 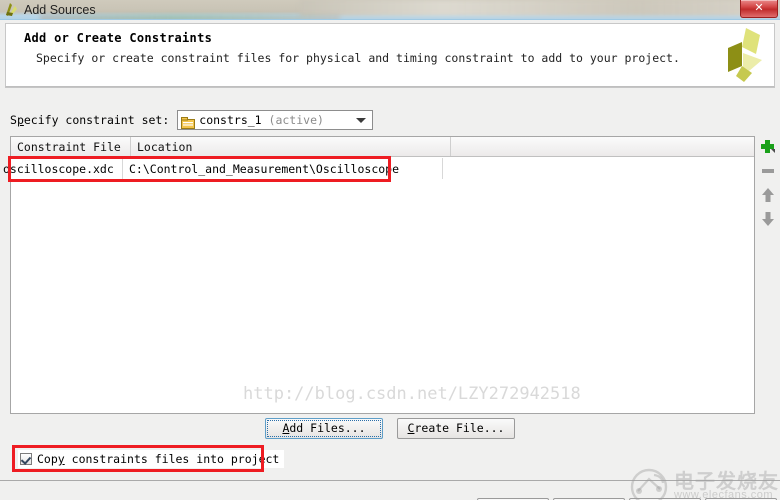 What do you see at coordinates (283, 168) in the screenshot?
I see `cell-location: C:\Control_and_Measurement\Oscilloscope` at bounding box center [283, 168].